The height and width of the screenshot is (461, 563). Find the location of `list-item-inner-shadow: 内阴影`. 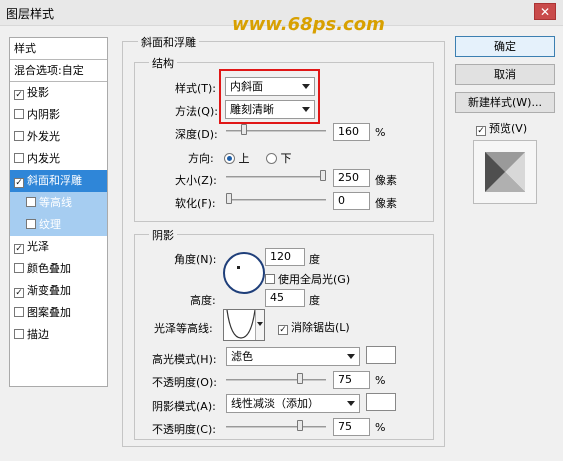

list-item-inner-shadow: 内阴影 is located at coordinates (58, 115).